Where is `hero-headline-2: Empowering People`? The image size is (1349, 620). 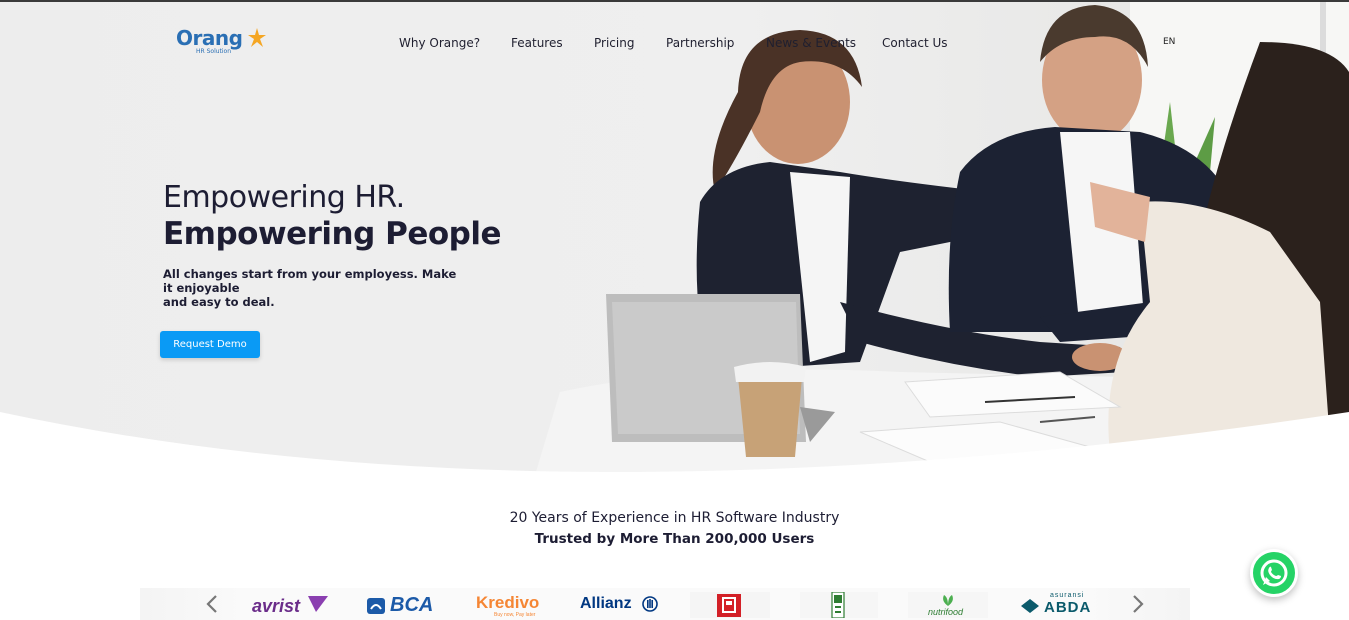 hero-headline-2: Empowering People is located at coordinates (332, 234).